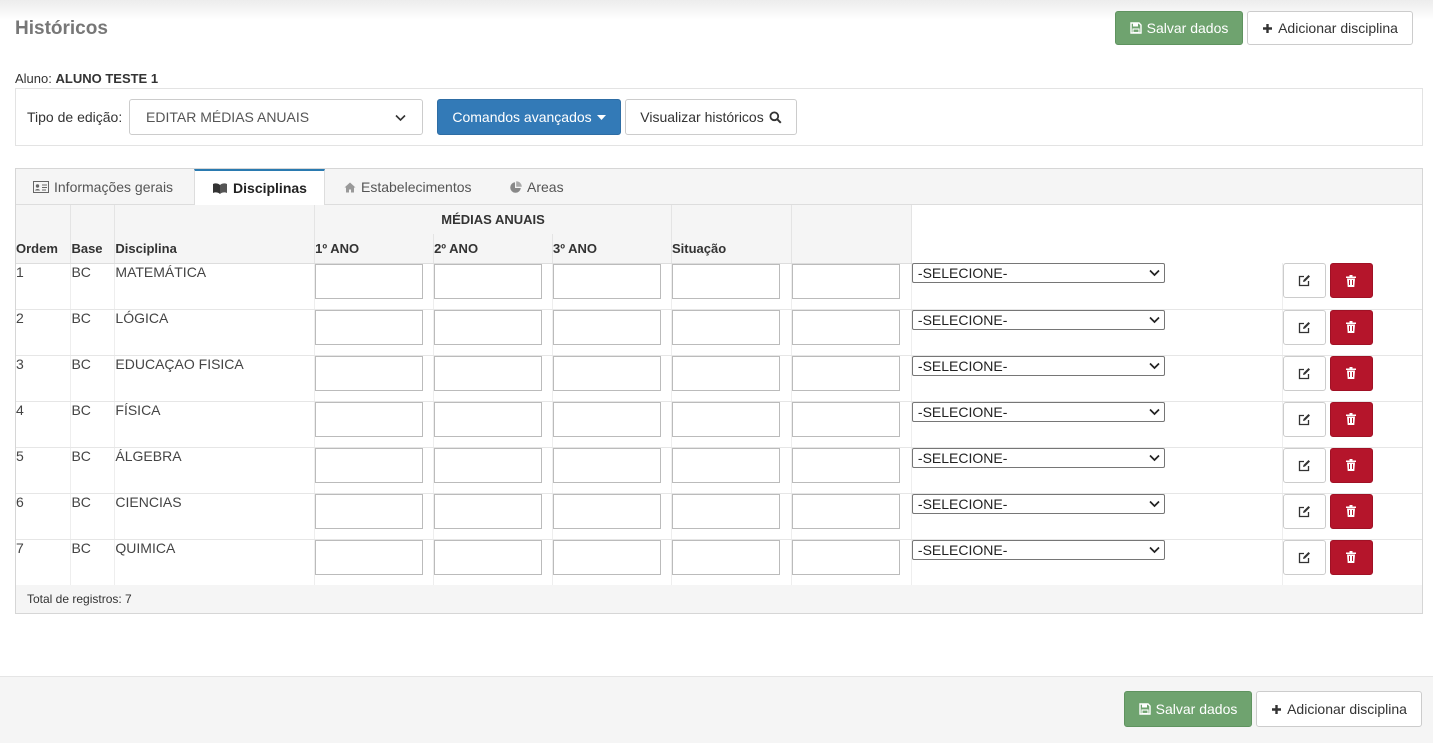  What do you see at coordinates (601, 117) in the screenshot?
I see `caret-down-icon` at bounding box center [601, 117].